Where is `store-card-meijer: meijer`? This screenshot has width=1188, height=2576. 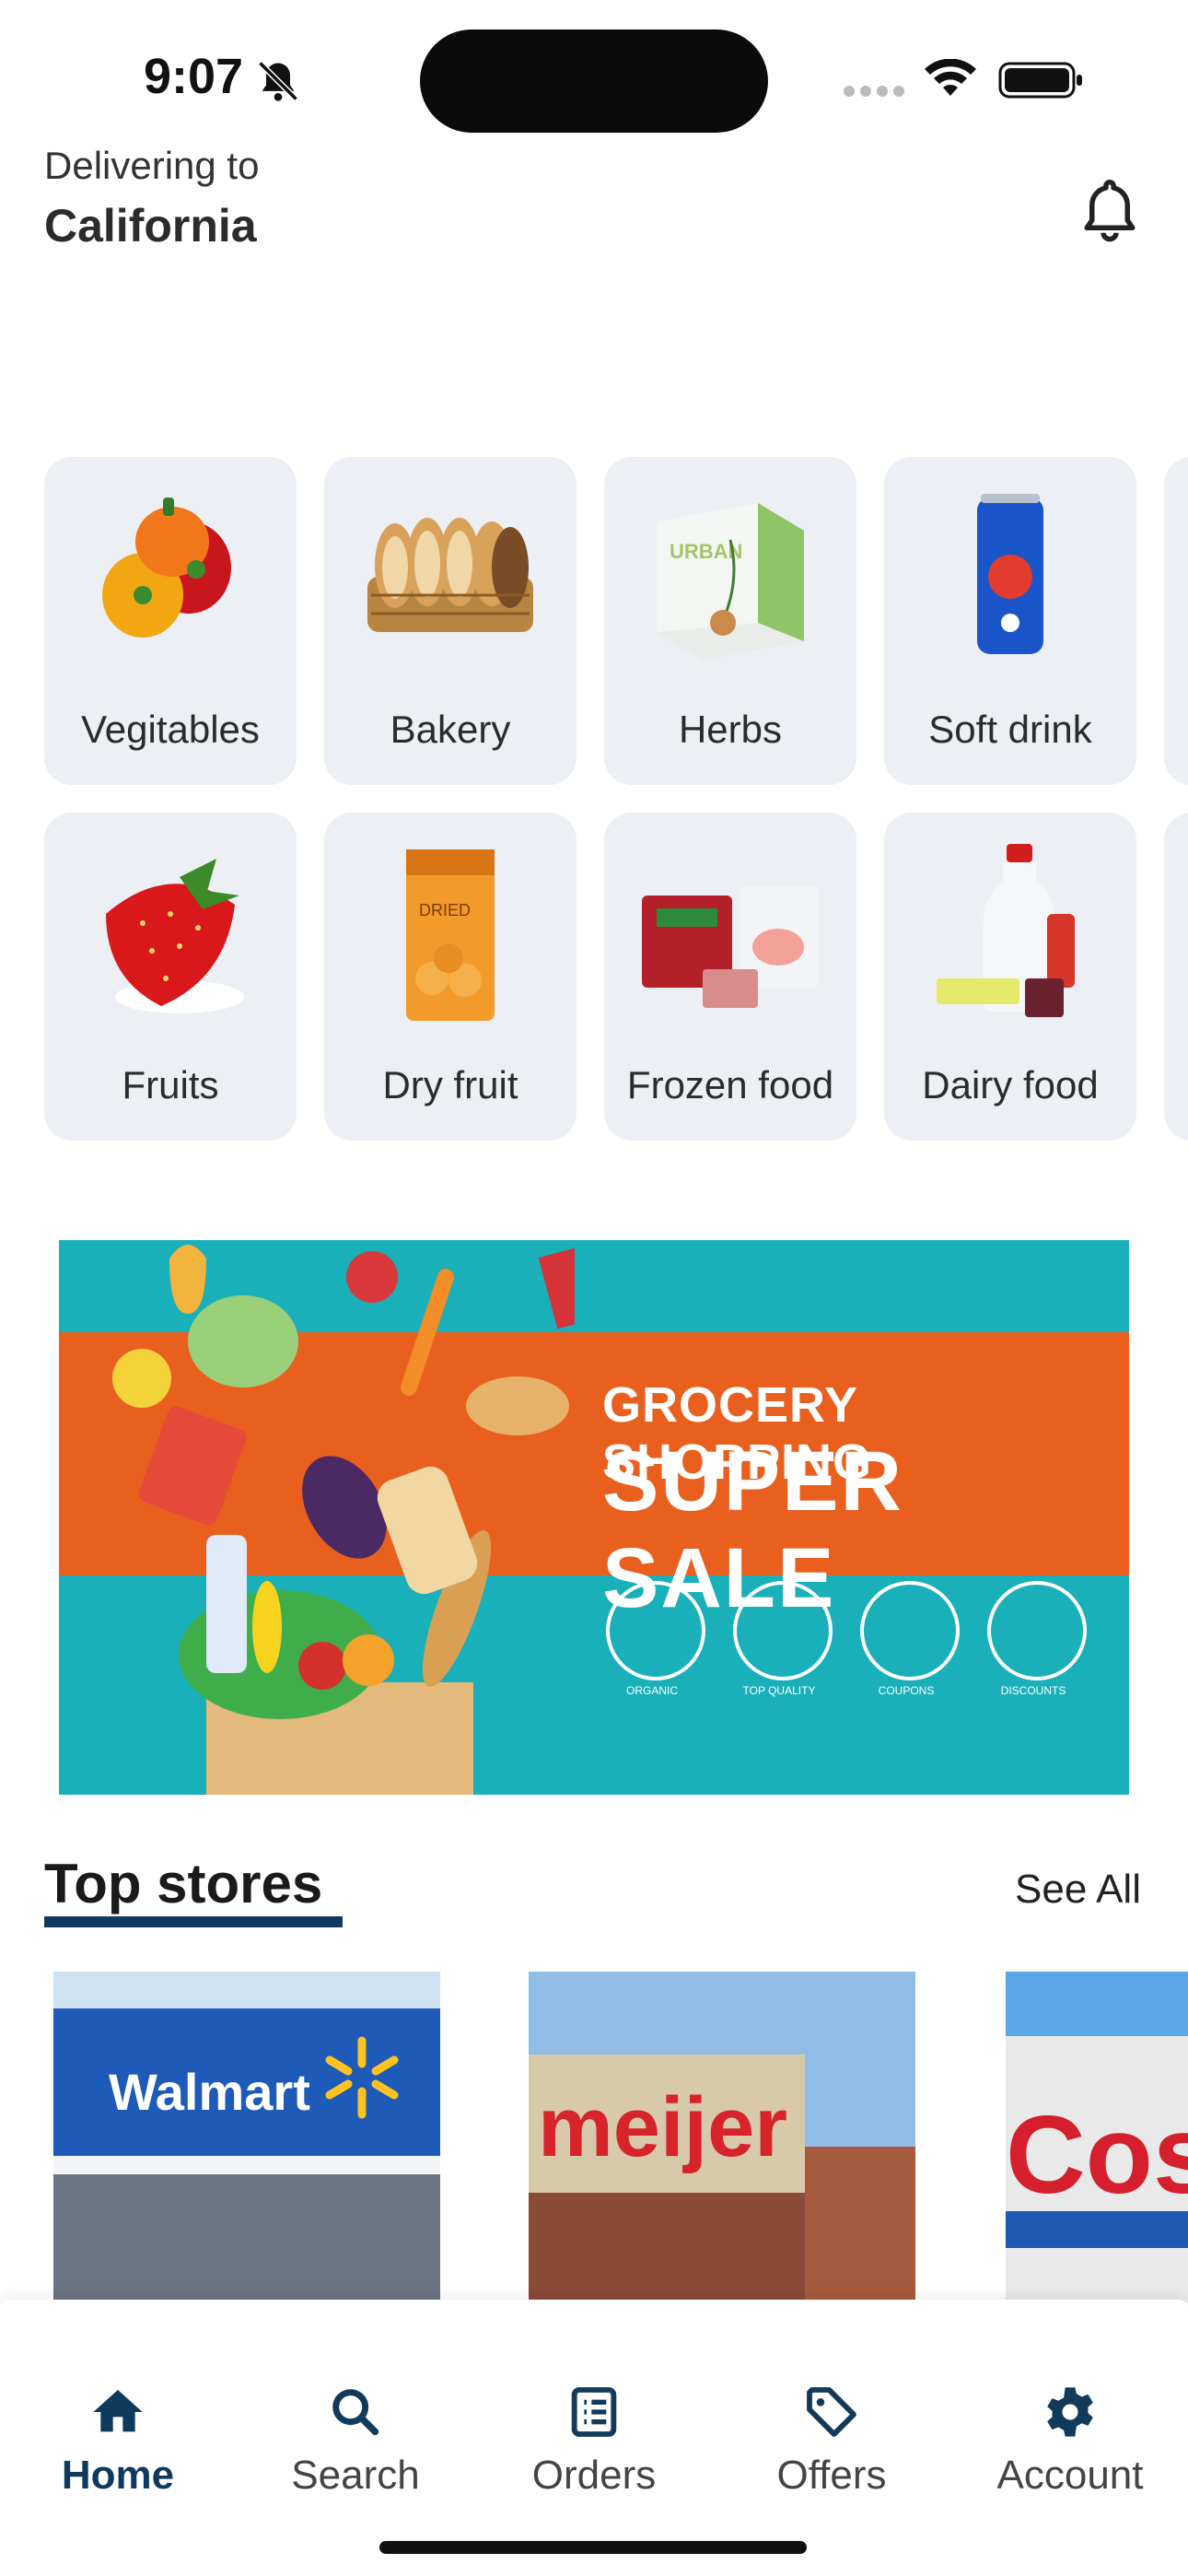 store-card-meijer: meijer is located at coordinates (722, 2137).